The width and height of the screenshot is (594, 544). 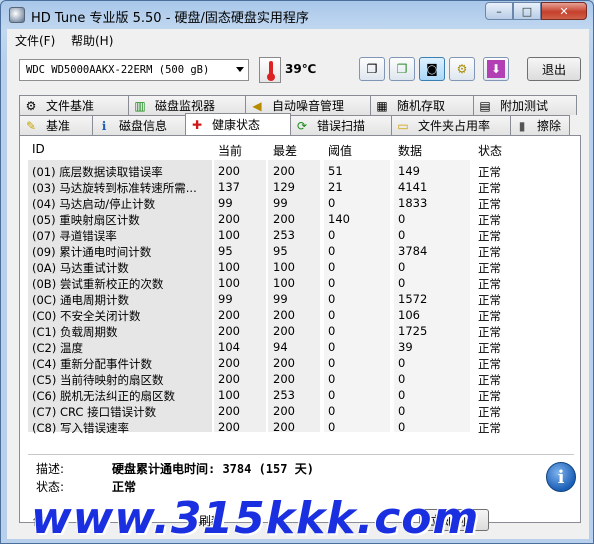 I want to click on tab-error-scan: ⟳ 错误扫描, so click(x=341, y=125).